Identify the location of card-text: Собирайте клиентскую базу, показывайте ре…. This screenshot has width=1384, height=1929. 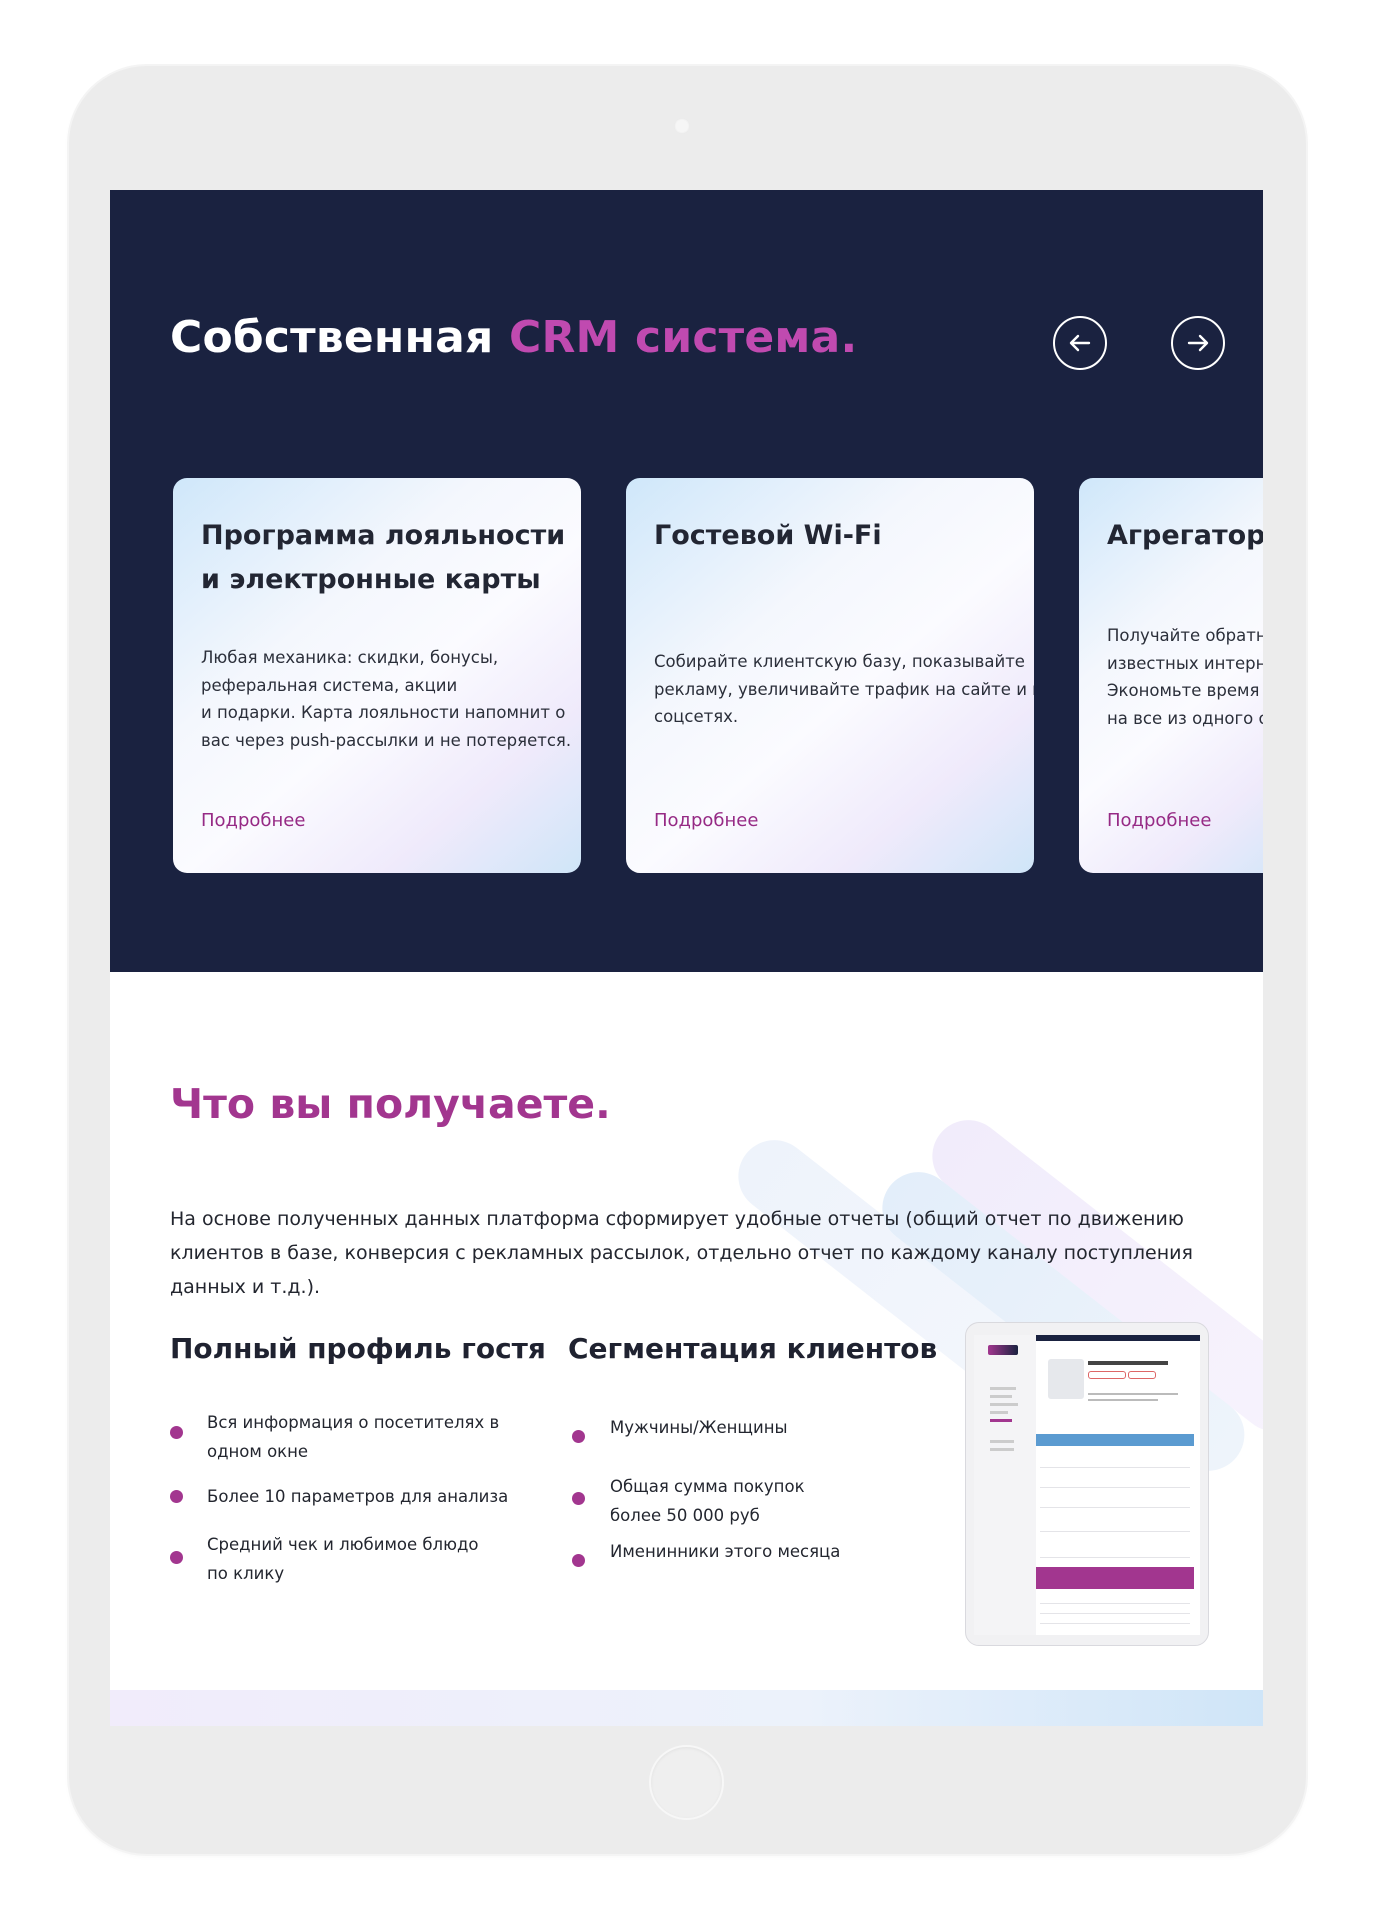
(844, 689).